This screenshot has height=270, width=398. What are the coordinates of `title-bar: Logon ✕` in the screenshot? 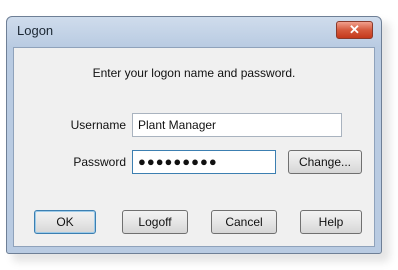 It's located at (194, 31).